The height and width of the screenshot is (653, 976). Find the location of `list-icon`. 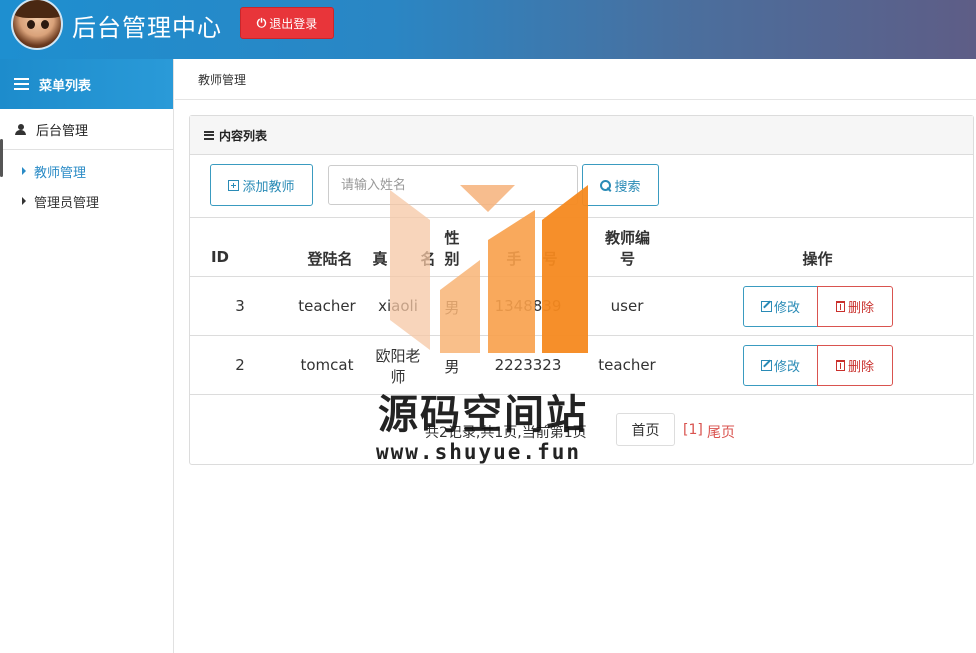

list-icon is located at coordinates (21, 84).